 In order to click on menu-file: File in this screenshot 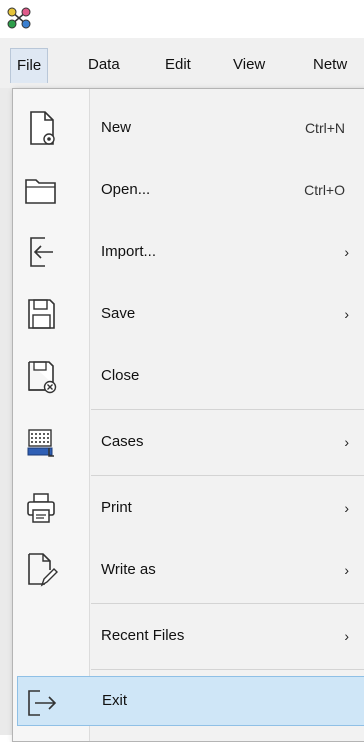, I will do `click(29, 65)`.